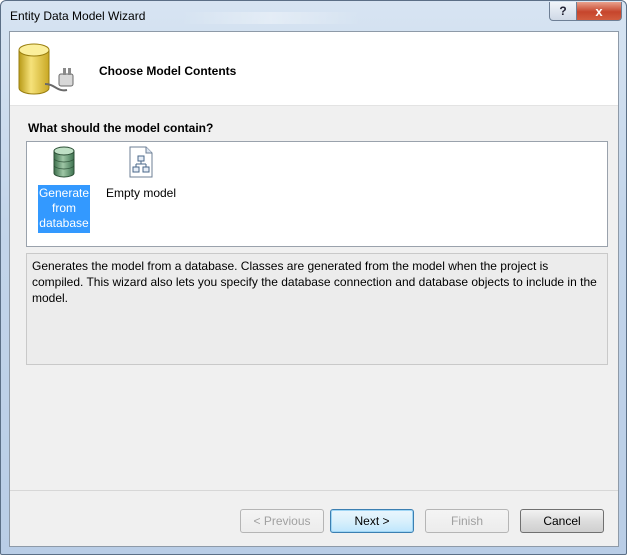 The image size is (627, 555). Describe the element at coordinates (467, 521) in the screenshot. I see `finish-button: Finish` at that location.